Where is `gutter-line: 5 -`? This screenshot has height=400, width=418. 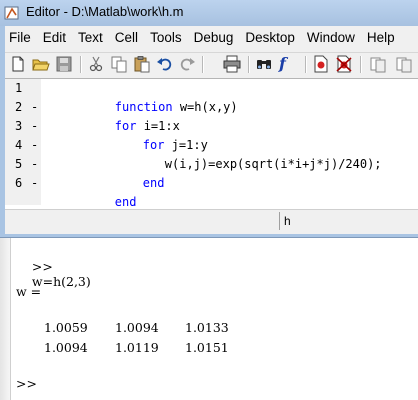
gutter-line: 5 - is located at coordinates (23, 164).